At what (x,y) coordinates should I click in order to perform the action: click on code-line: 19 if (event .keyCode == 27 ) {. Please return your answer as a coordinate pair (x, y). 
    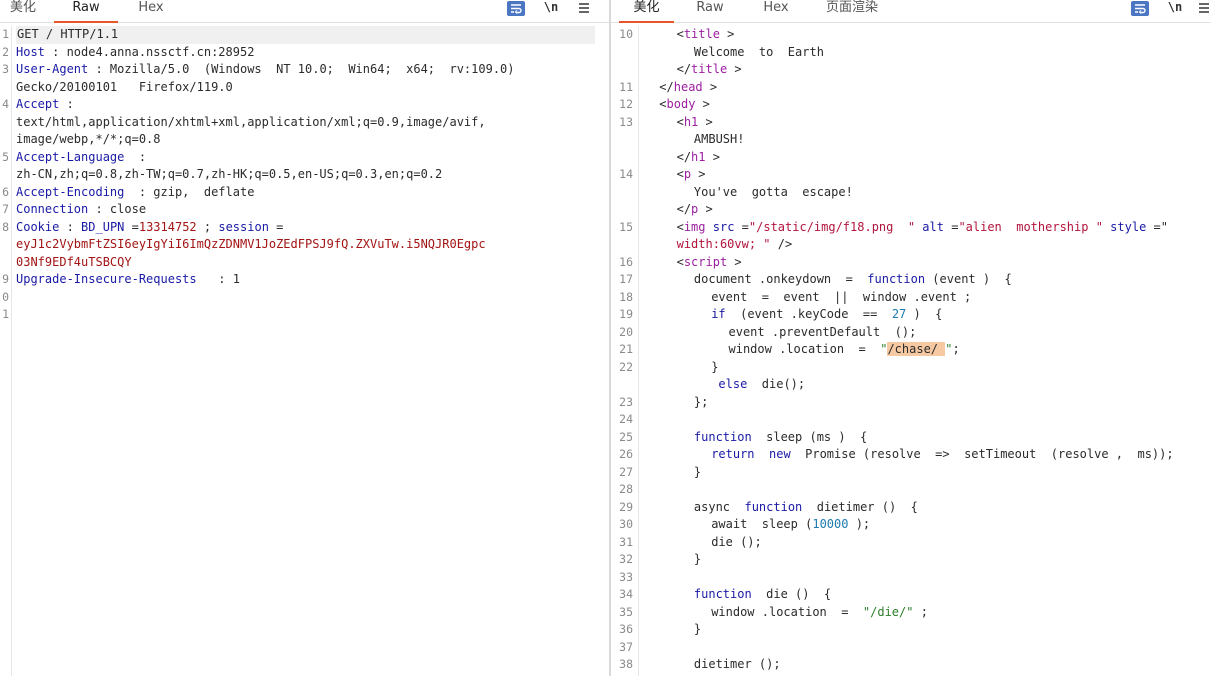
    Looking at the image, I should click on (911, 315).